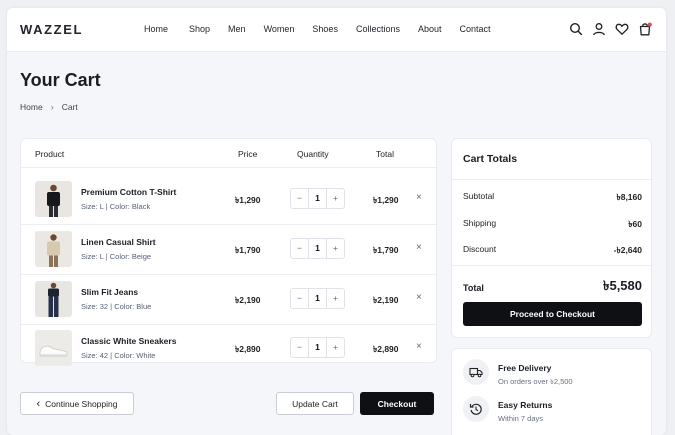  Describe the element at coordinates (386, 200) in the screenshot. I see `line-total: ৳1,290` at that location.